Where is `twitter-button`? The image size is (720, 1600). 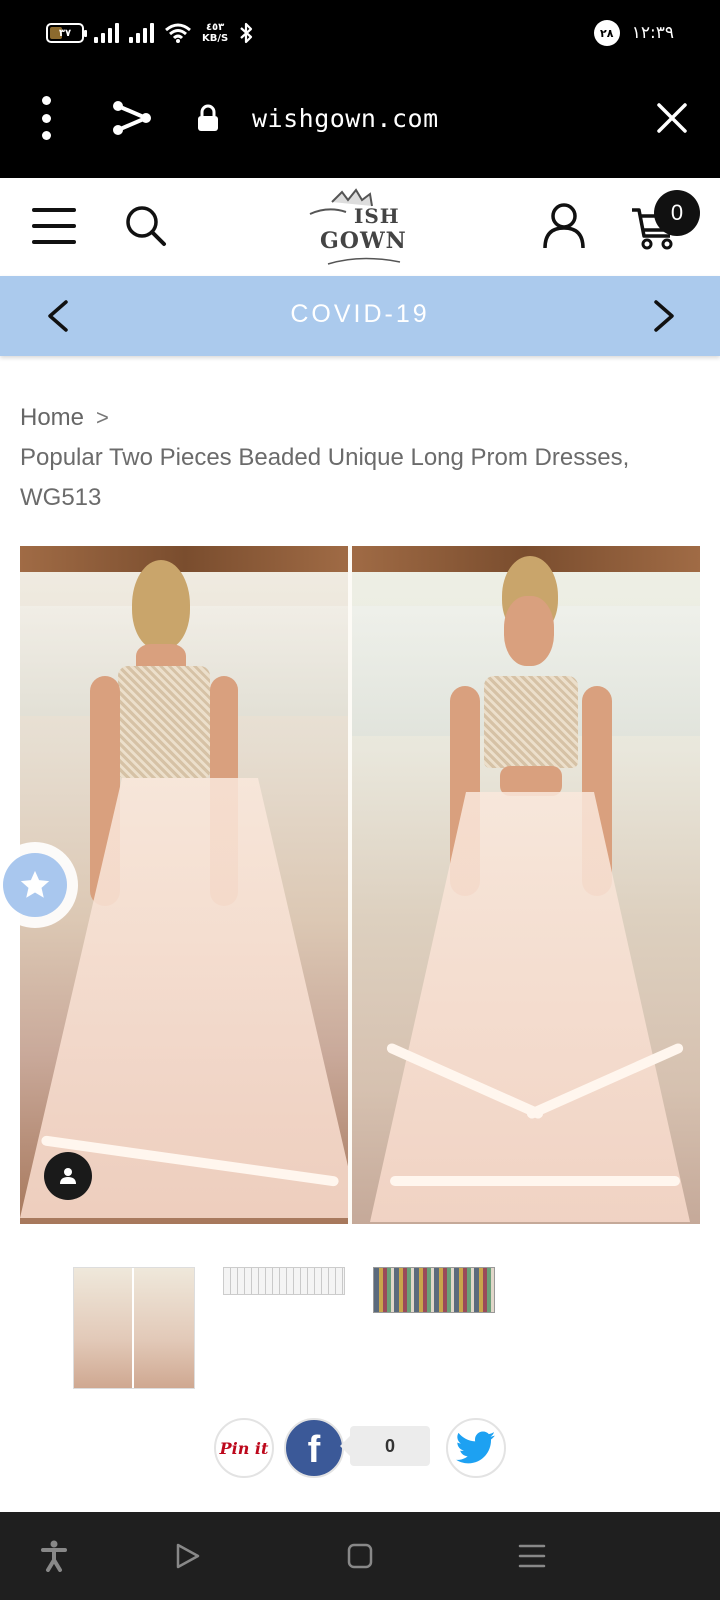
twitter-button is located at coordinates (476, 1448).